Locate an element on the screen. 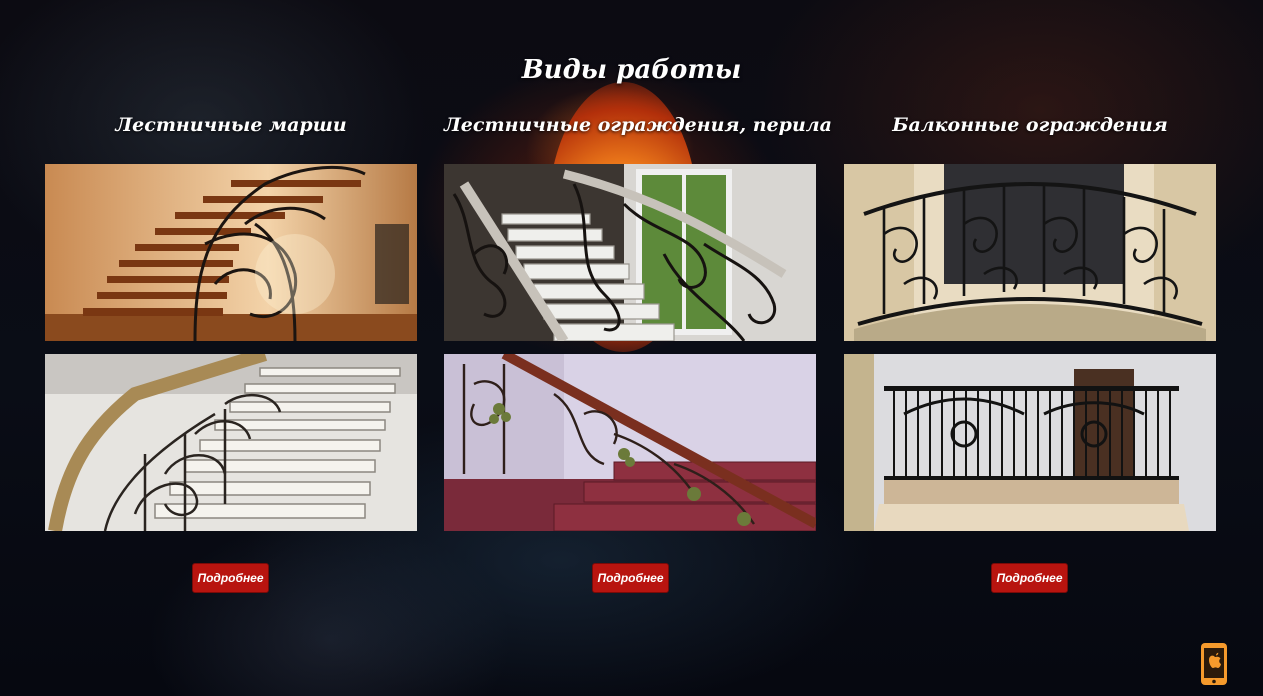 The image size is (1263, 696). section-title: Виды работы is located at coordinates (631, 70).